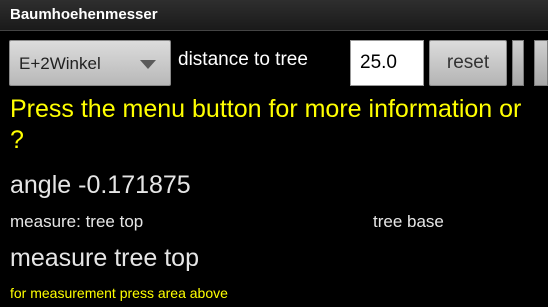  What do you see at coordinates (408, 222) in the screenshot?
I see `tree-base-label: tree base` at bounding box center [408, 222].